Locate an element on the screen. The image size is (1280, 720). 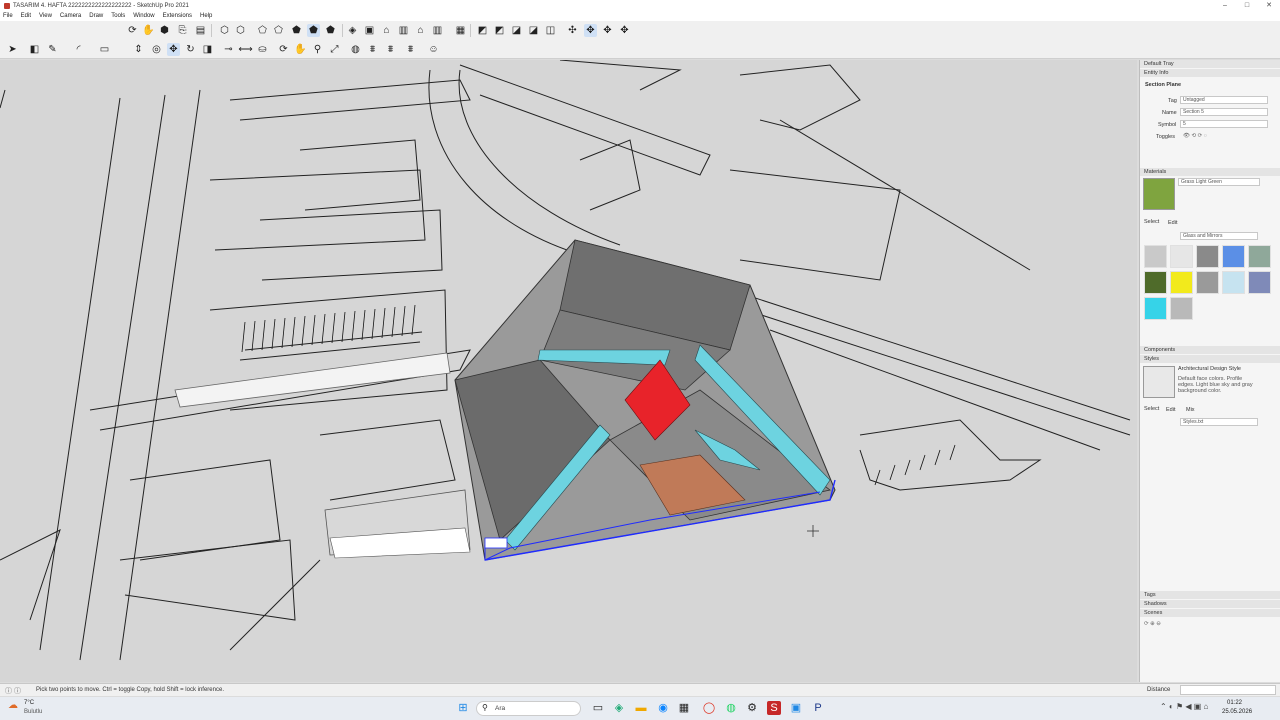
style-collection-select: Styles.txt is located at coordinates (1219, 422).